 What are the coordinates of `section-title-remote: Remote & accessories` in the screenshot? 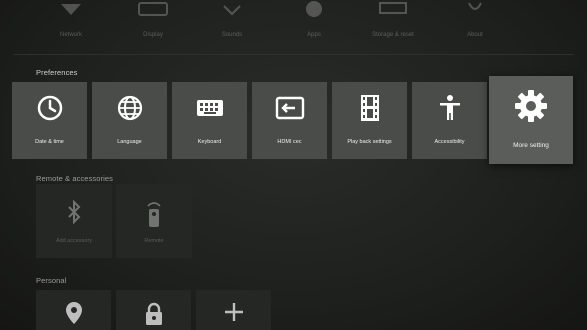 It's located at (75, 178).